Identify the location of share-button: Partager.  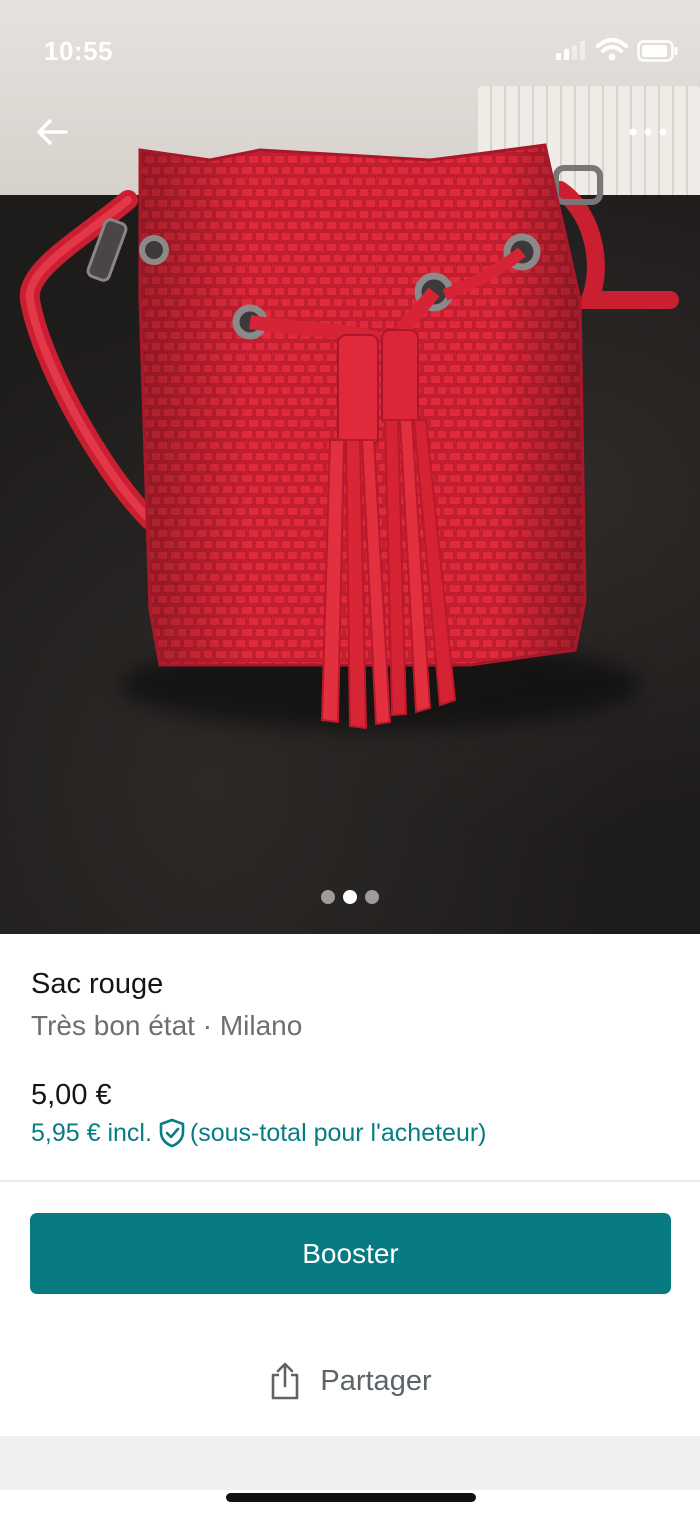
(350, 1381).